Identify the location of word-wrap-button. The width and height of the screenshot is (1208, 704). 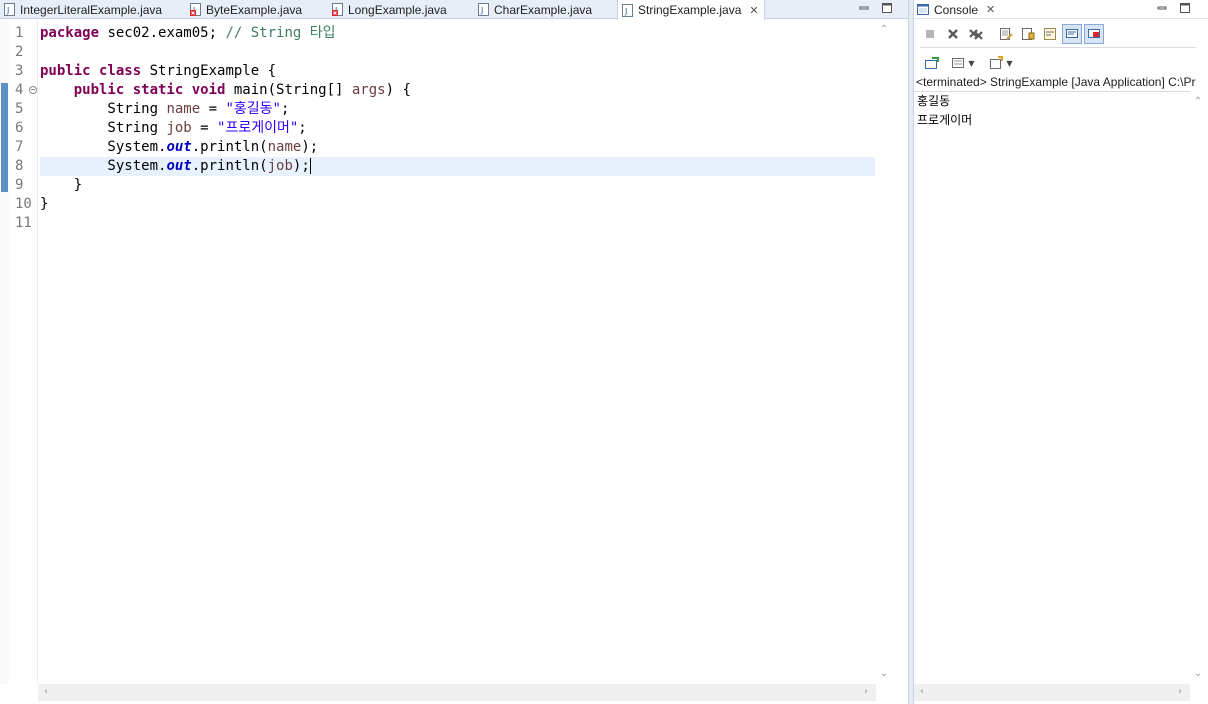
(1050, 34).